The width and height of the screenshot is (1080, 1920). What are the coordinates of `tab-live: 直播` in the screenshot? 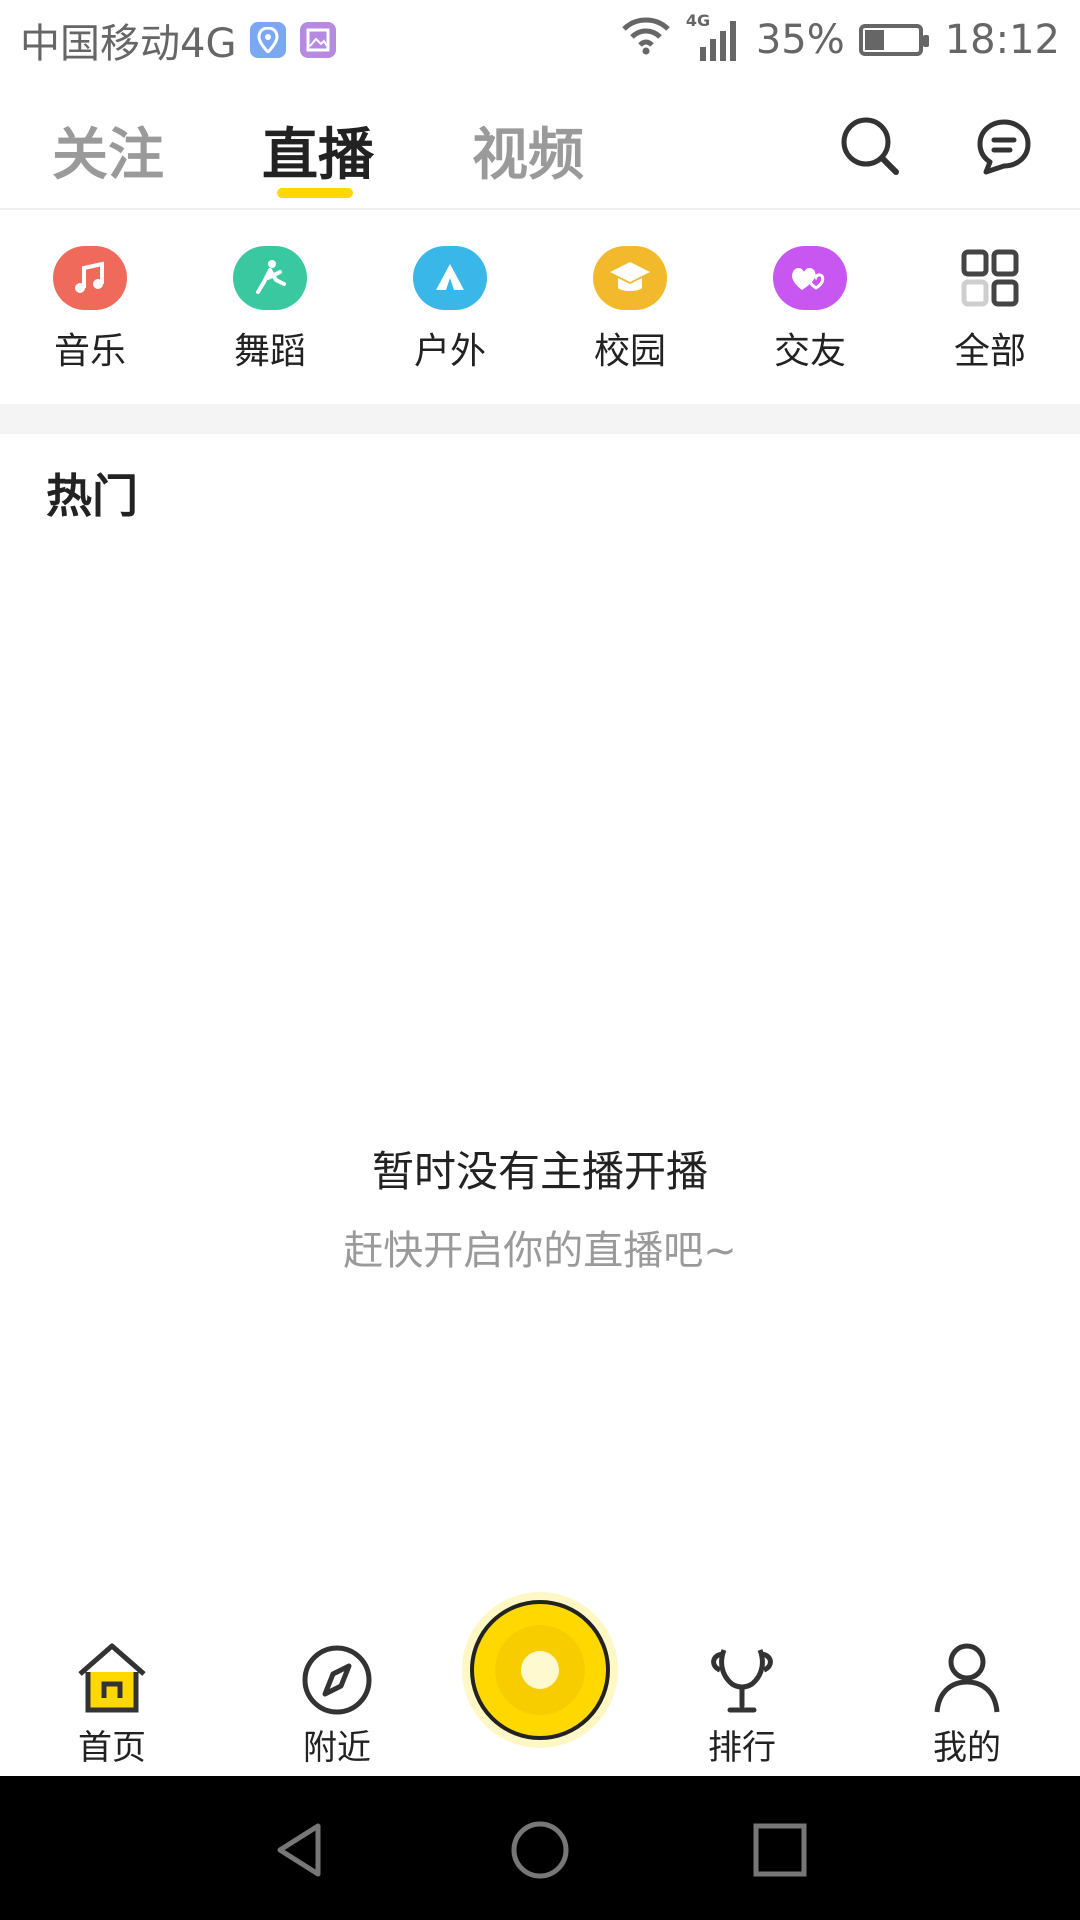 It's located at (318, 150).